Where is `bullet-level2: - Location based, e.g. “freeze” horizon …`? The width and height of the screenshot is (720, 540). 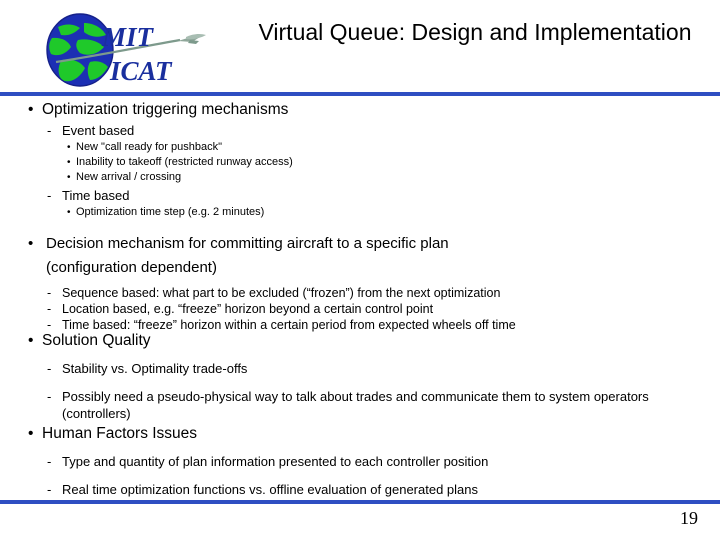 bullet-level2: - Location based, e.g. “freeze” horizon … is located at coordinates (373, 309).